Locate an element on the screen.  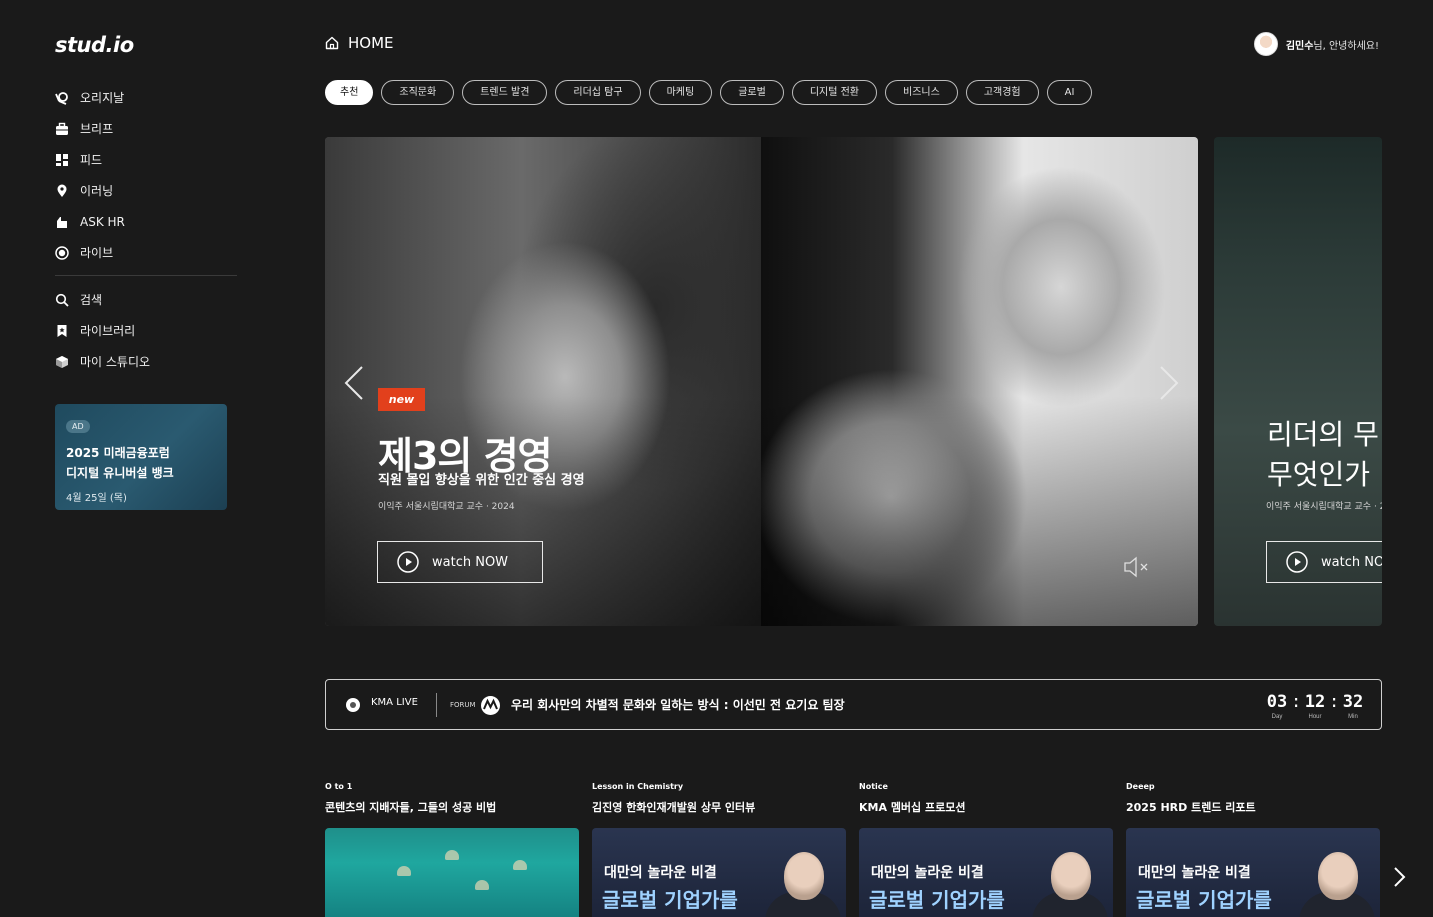
category-tab-culture: 조직문화 is located at coordinates (418, 92).